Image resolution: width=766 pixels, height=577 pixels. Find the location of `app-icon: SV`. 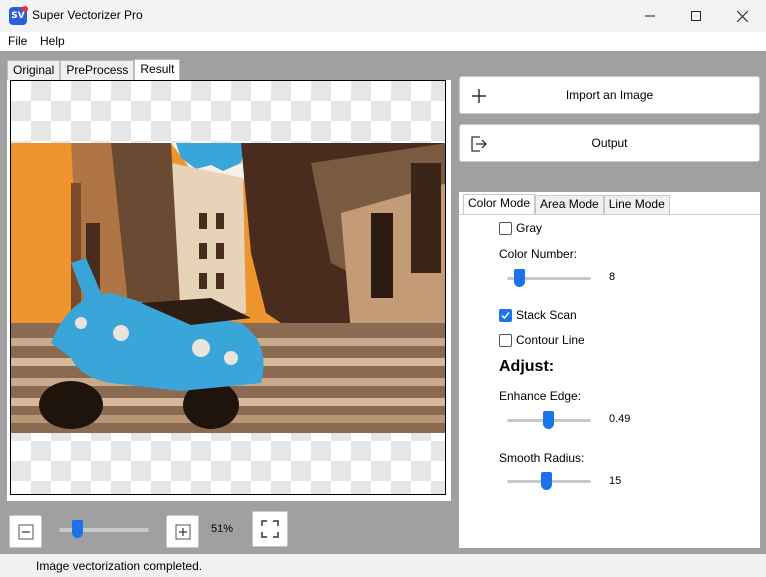

app-icon: SV is located at coordinates (18, 15).